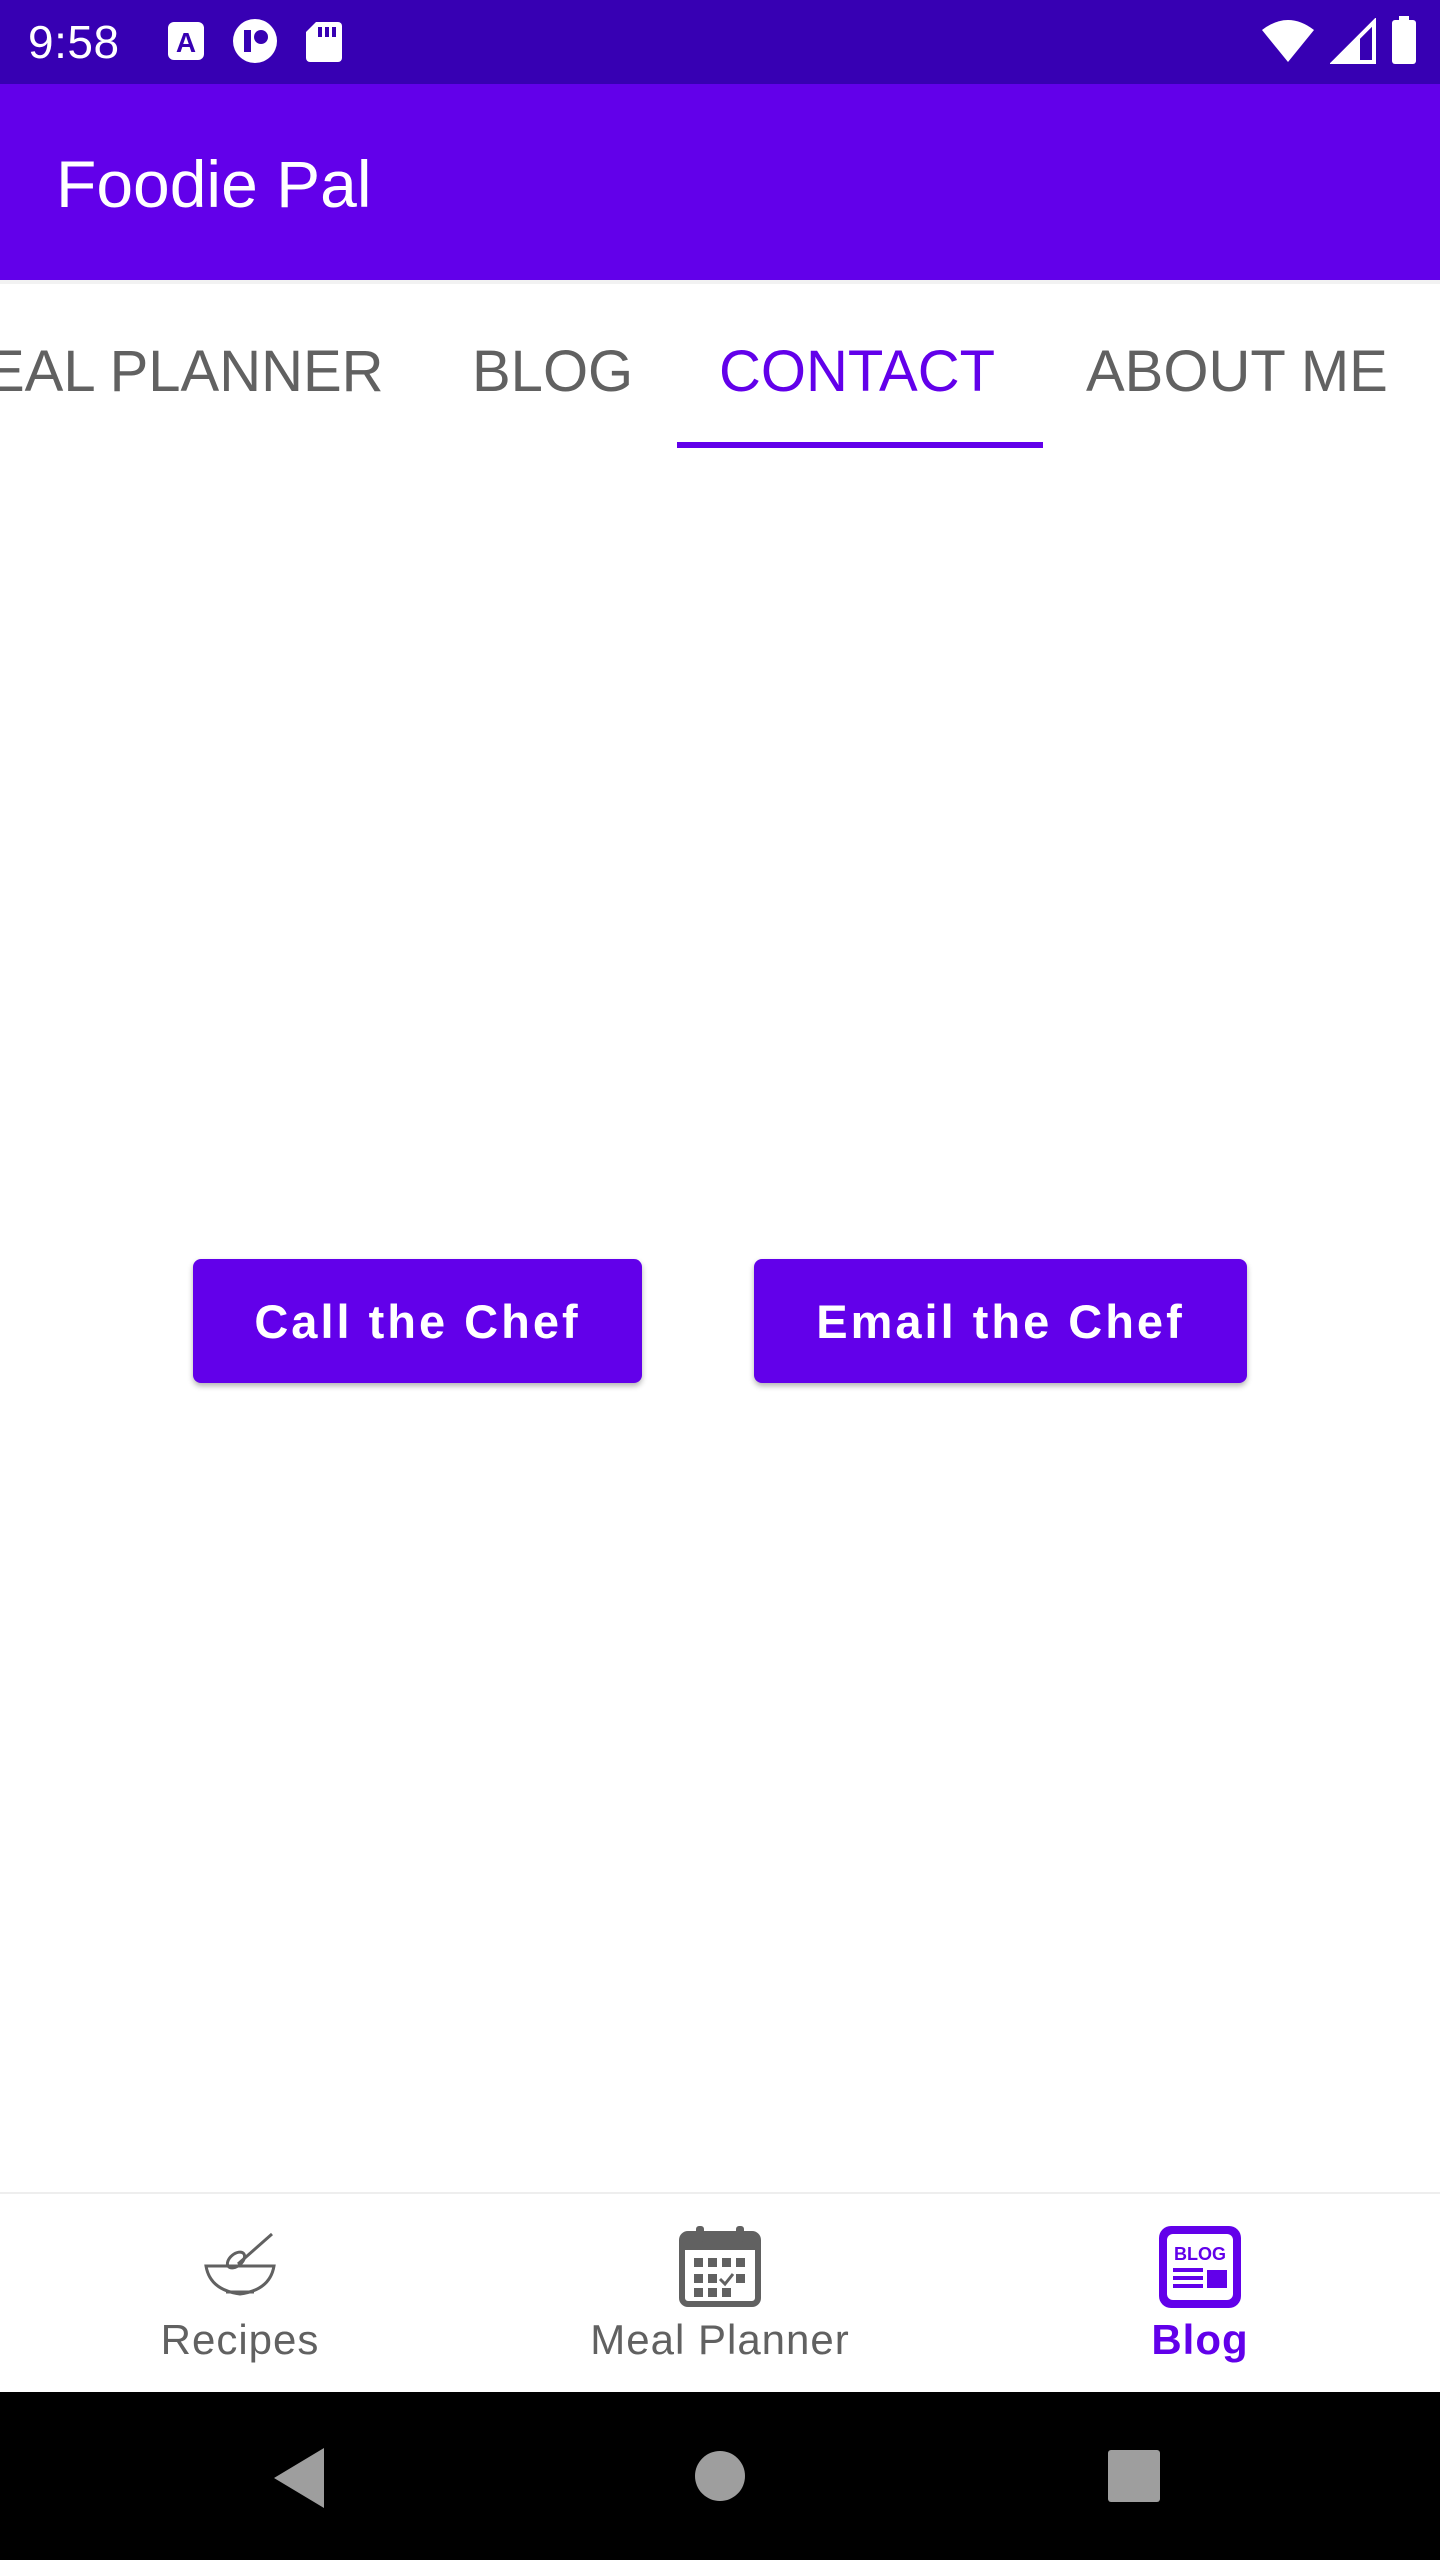 The width and height of the screenshot is (1440, 2560). I want to click on nav-item-blog: BLOG Blog, so click(1200, 2294).